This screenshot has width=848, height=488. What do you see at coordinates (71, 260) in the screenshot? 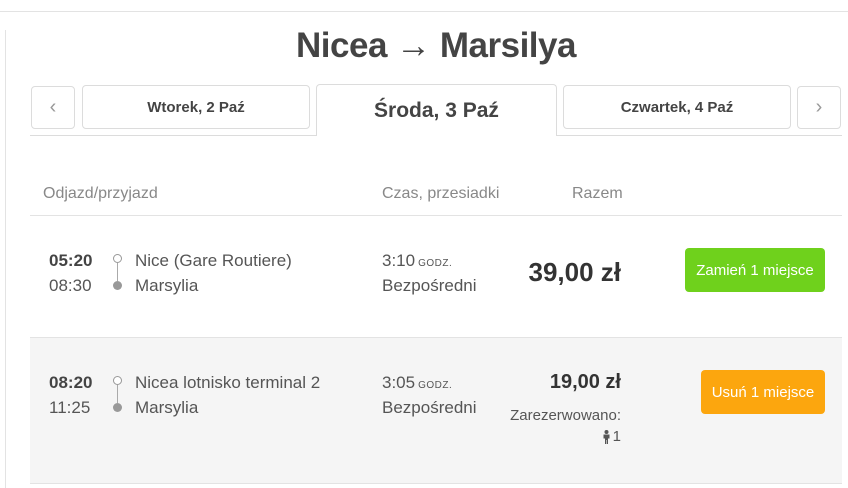
I see `departure-time: 05:20` at bounding box center [71, 260].